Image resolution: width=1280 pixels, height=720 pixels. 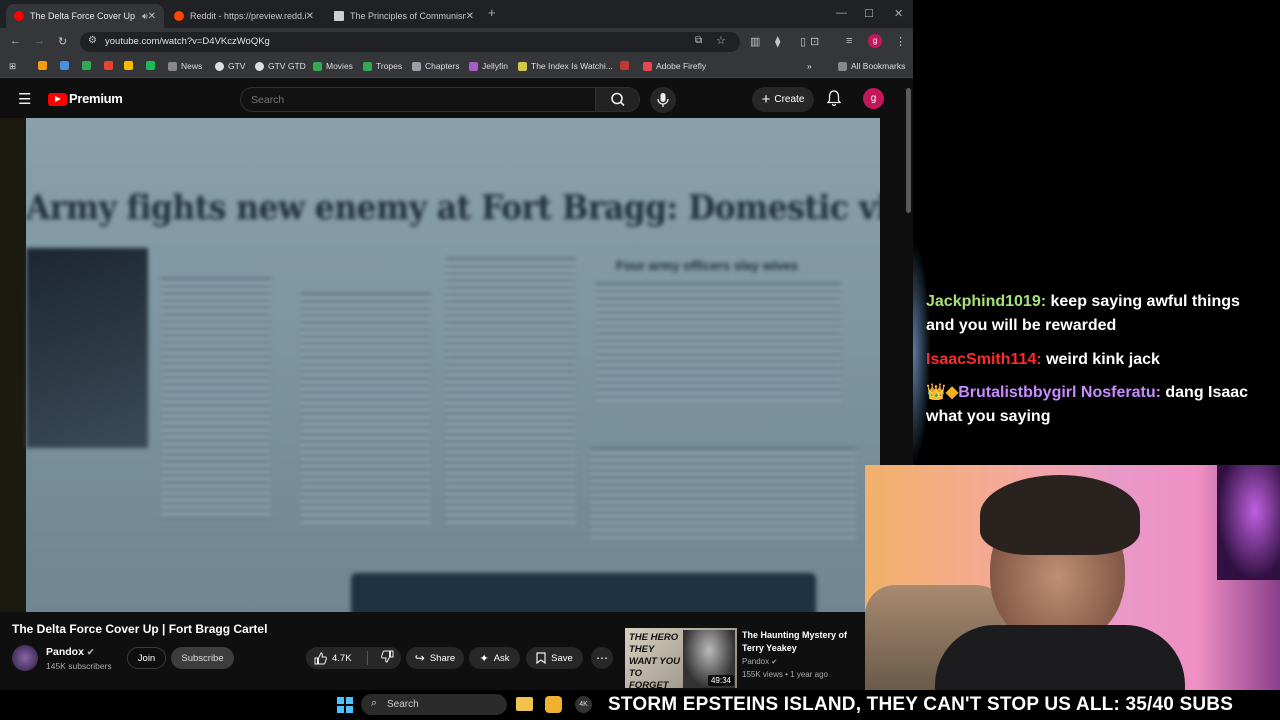 I want to click on bookmark-movies: Movies, so click(x=333, y=66).